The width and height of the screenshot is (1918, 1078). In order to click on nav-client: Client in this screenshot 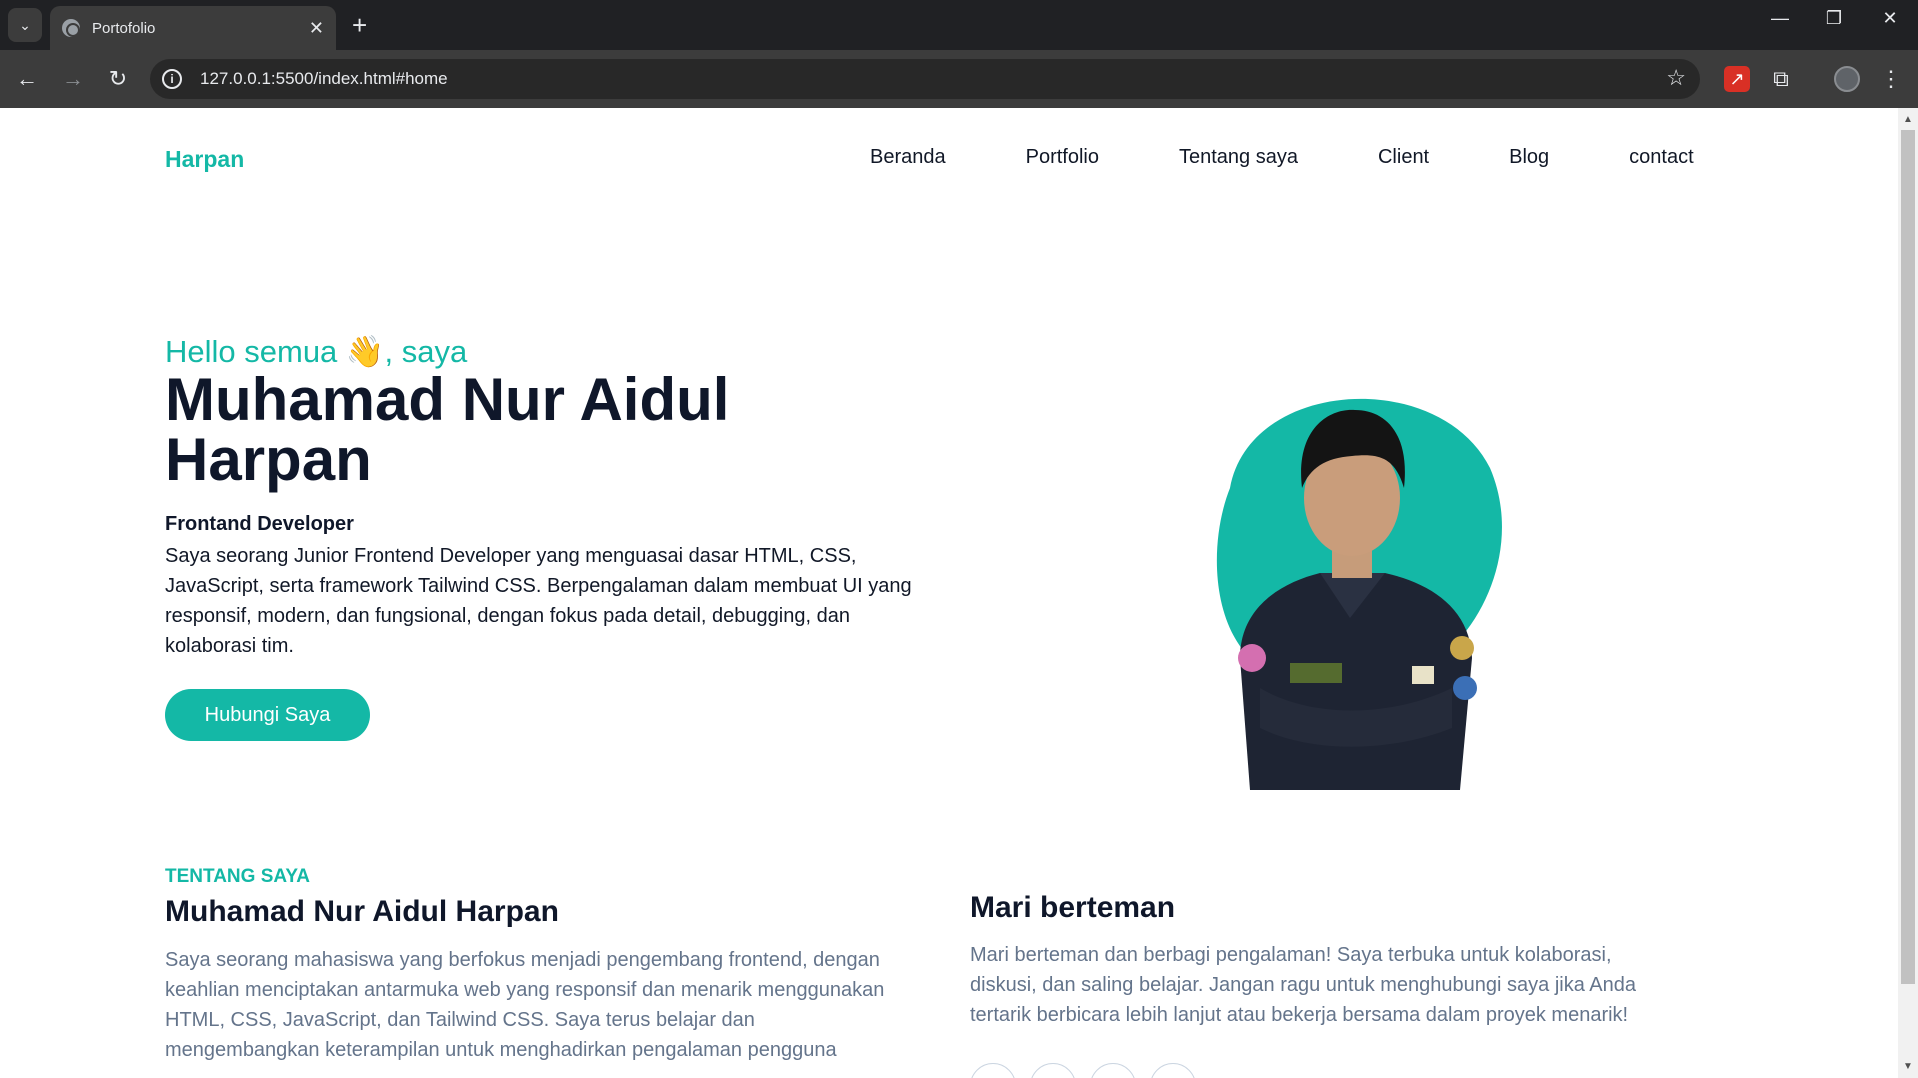, I will do `click(1403, 157)`.